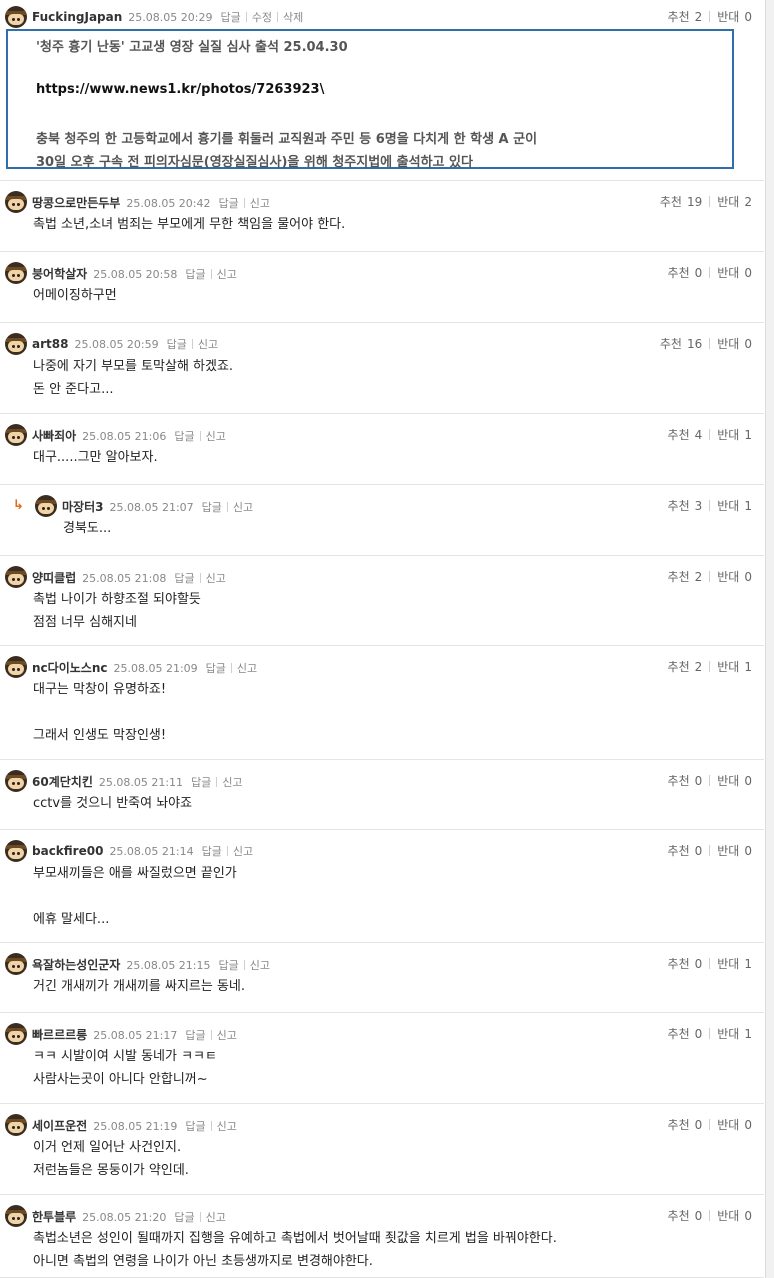 The height and width of the screenshot is (1278, 774). What do you see at coordinates (59, 274) in the screenshot?
I see `nickname: 붕어학살자` at bounding box center [59, 274].